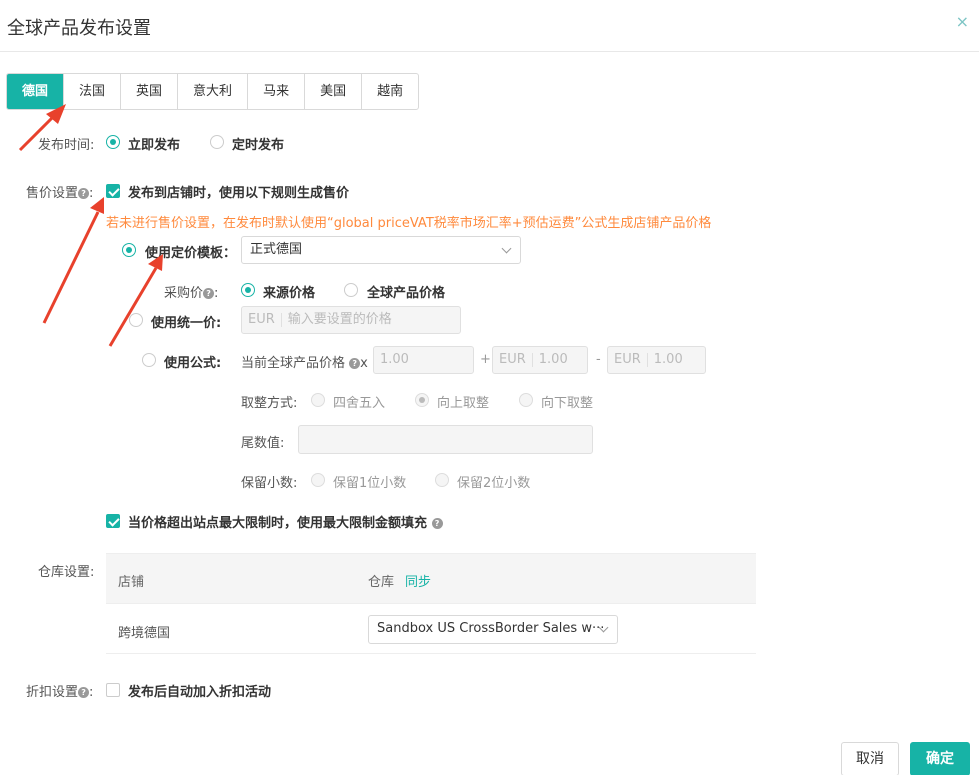 Image resolution: width=979 pixels, height=775 pixels. I want to click on round-up-radio, so click(422, 400).